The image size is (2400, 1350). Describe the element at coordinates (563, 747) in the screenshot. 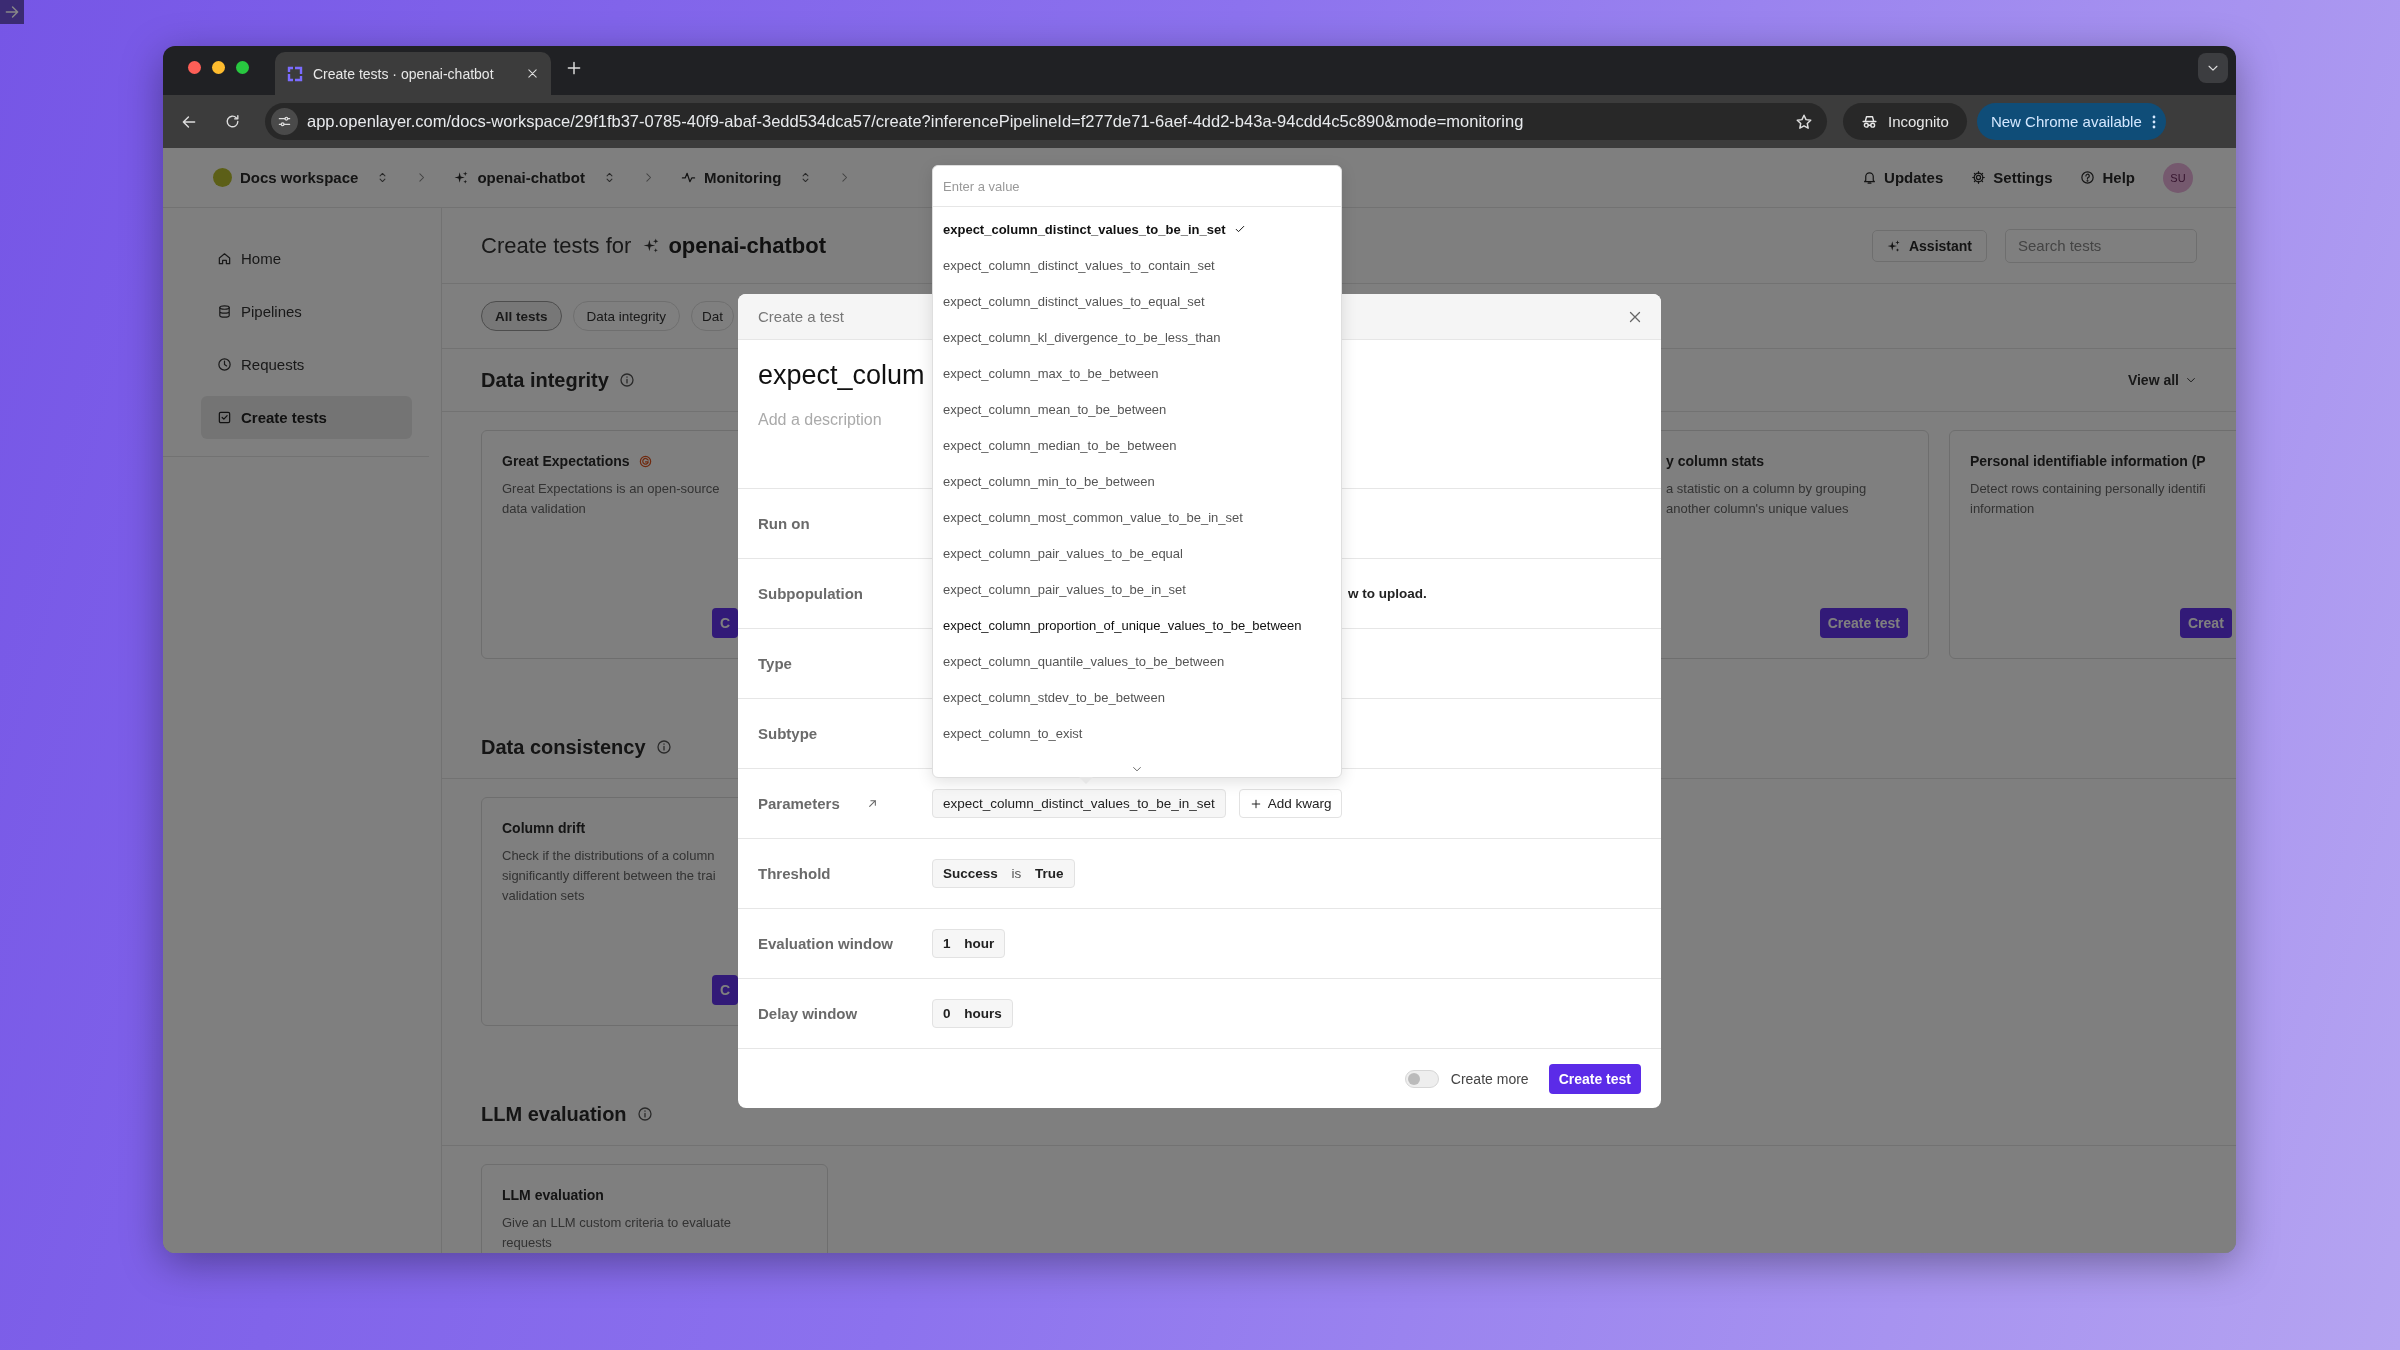

I see `section-title: Data consistency` at that location.